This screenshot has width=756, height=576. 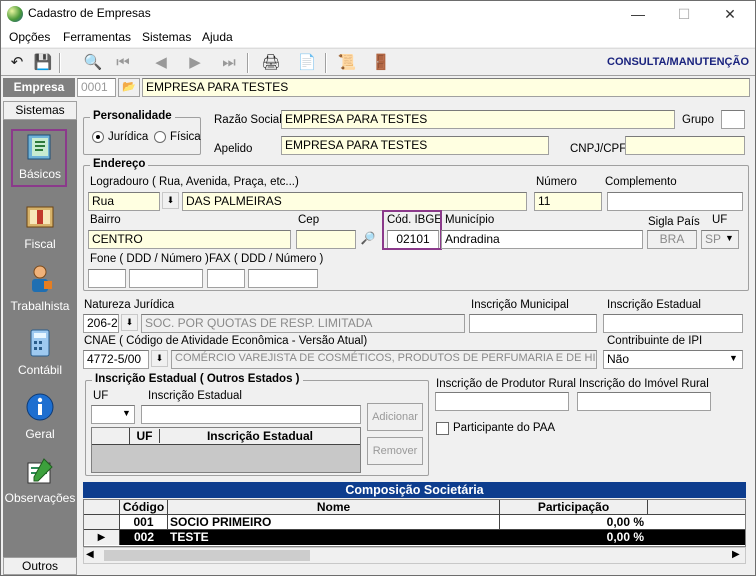 I want to click on title-bar: Cadastro de Empresas — ☐ ✕, so click(x=378, y=14).